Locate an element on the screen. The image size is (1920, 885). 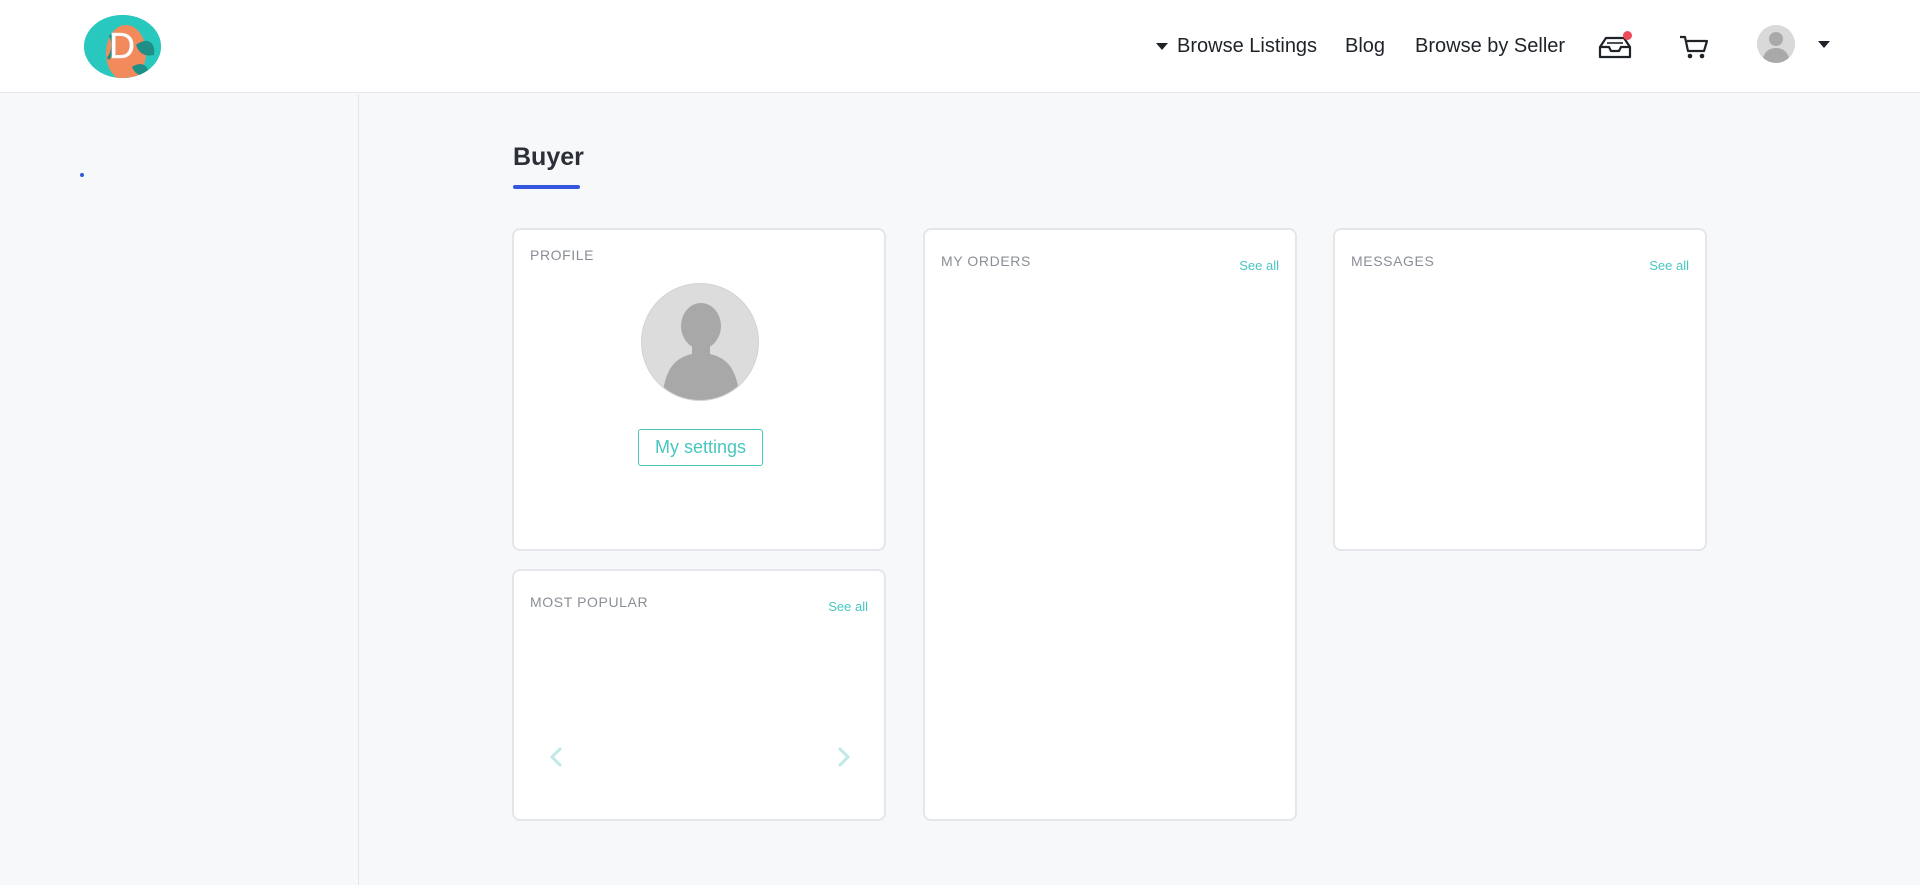
chevron-left-icon is located at coordinates (556, 757).